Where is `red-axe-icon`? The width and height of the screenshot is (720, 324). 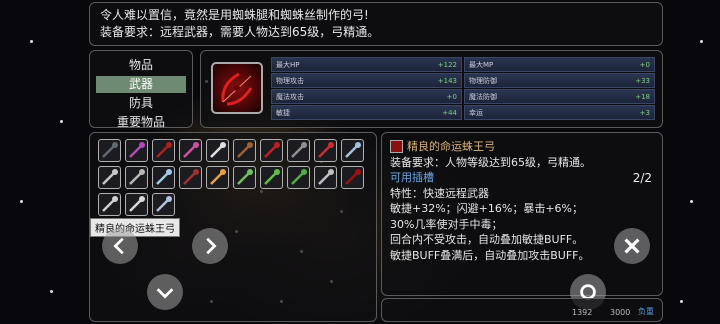 red-axe-icon is located at coordinates (164, 150).